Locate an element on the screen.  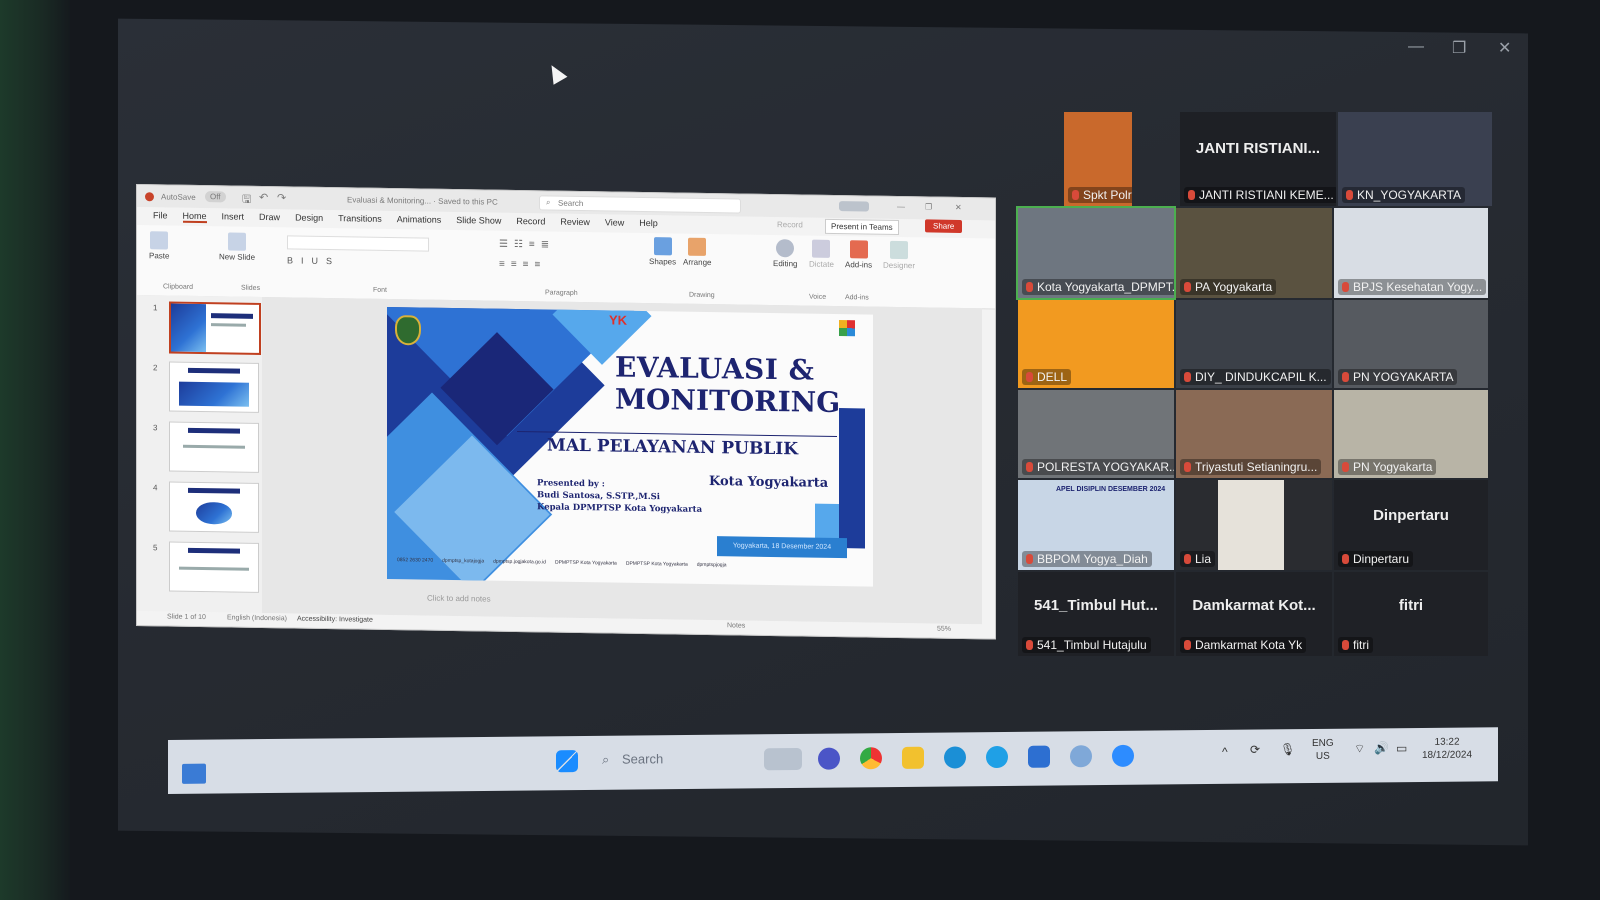
photos-icon is located at coordinates (1081, 756).